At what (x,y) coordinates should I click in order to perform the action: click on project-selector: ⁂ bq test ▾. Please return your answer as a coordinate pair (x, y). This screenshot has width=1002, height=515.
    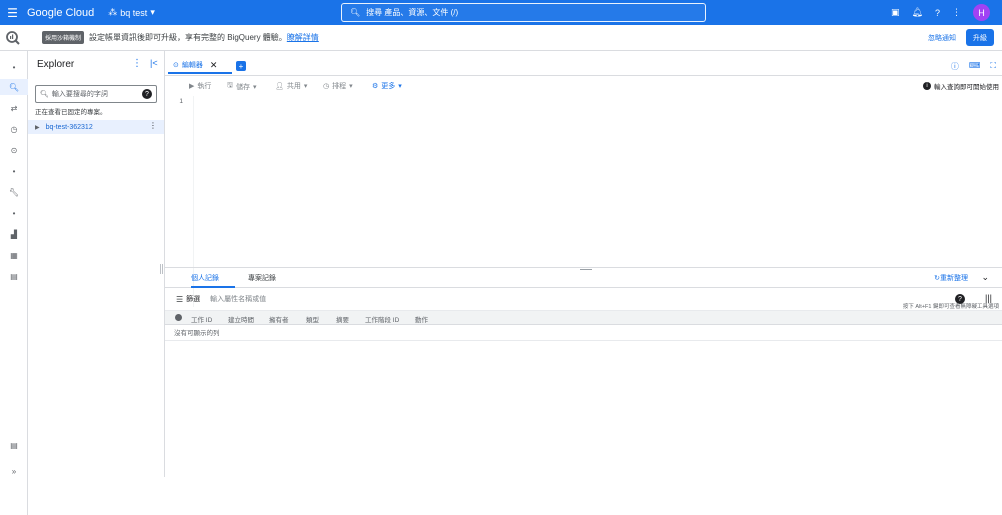
    Looking at the image, I should click on (131, 12).